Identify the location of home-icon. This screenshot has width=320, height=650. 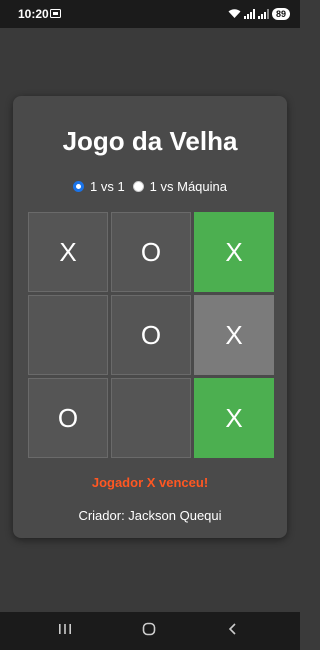
(149, 629).